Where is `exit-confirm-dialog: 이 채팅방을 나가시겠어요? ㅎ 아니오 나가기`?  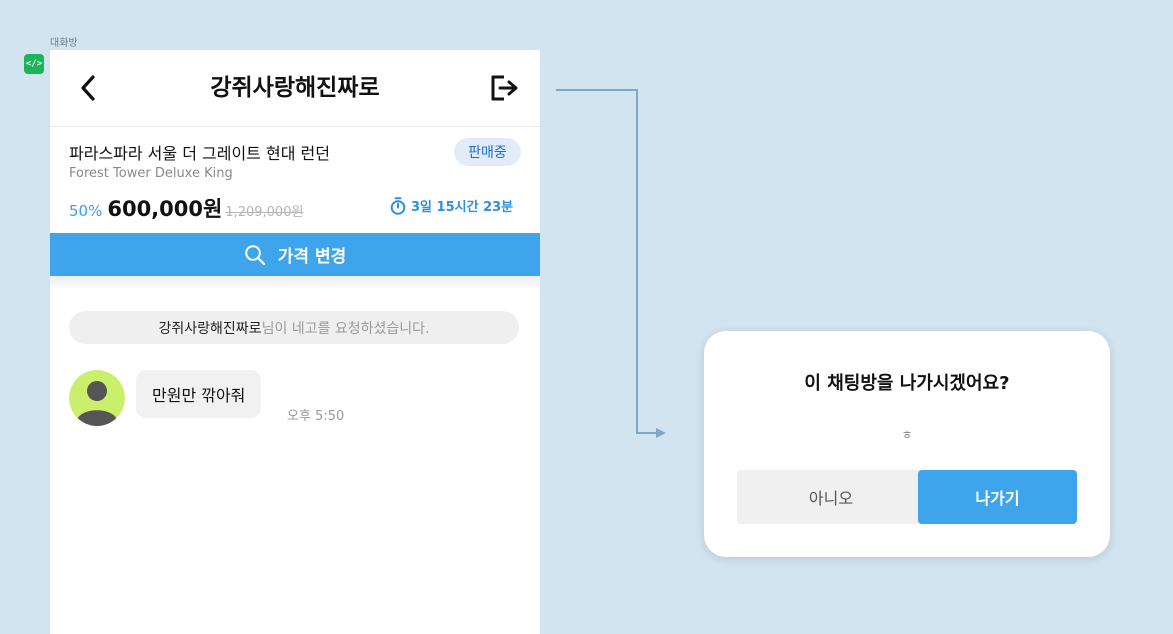 exit-confirm-dialog: 이 채팅방을 나가시겠어요? ㅎ 아니오 나가기 is located at coordinates (907, 444).